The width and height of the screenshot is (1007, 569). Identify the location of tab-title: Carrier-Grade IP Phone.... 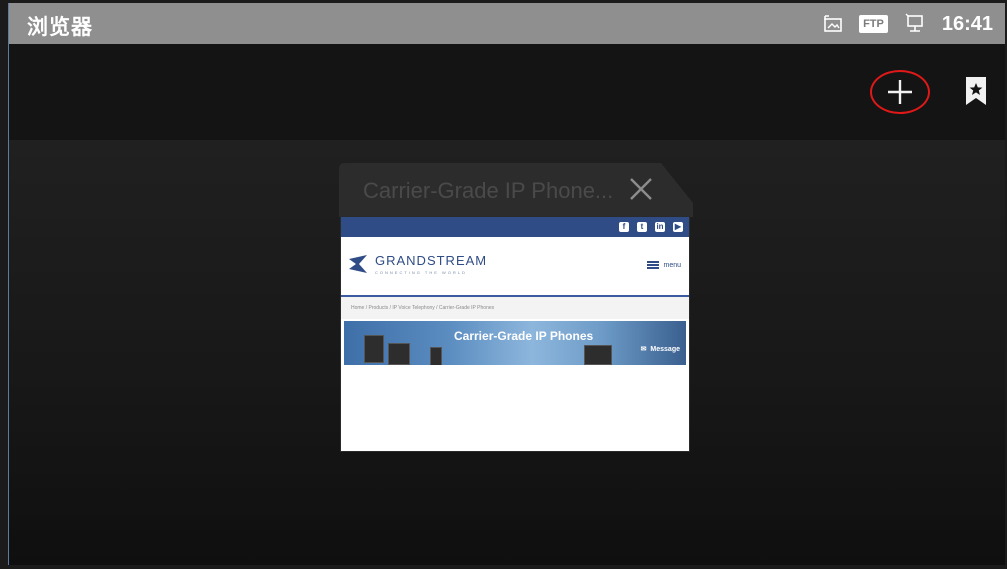
(488, 190).